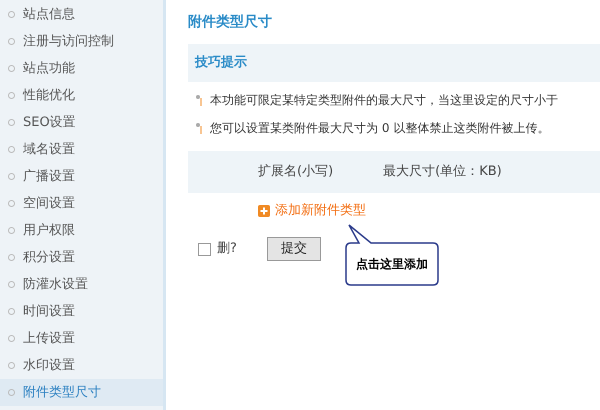 Image resolution: width=600 pixels, height=410 pixels. What do you see at coordinates (81, 68) in the screenshot?
I see `sidebar-item: 站点功能` at bounding box center [81, 68].